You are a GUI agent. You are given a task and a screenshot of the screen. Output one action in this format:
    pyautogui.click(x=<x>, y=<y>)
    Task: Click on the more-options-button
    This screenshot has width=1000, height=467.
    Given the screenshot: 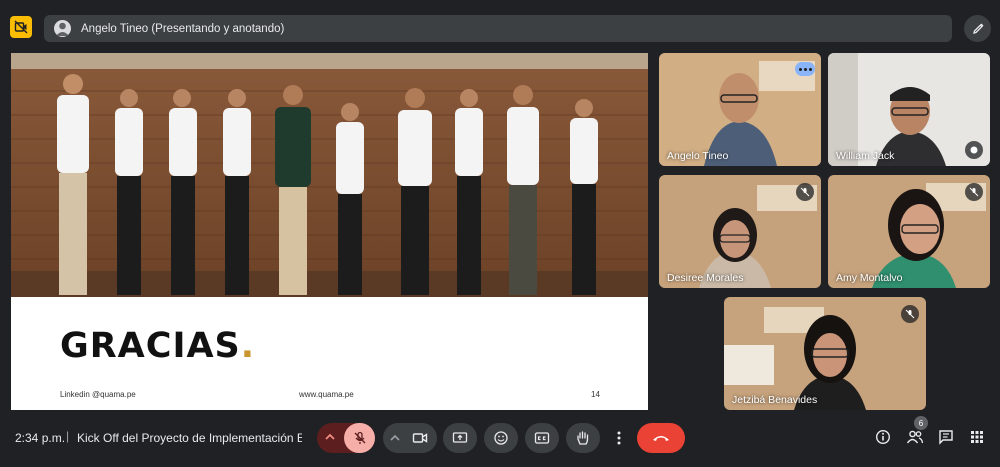 What is the action you would take?
    pyautogui.click(x=619, y=438)
    